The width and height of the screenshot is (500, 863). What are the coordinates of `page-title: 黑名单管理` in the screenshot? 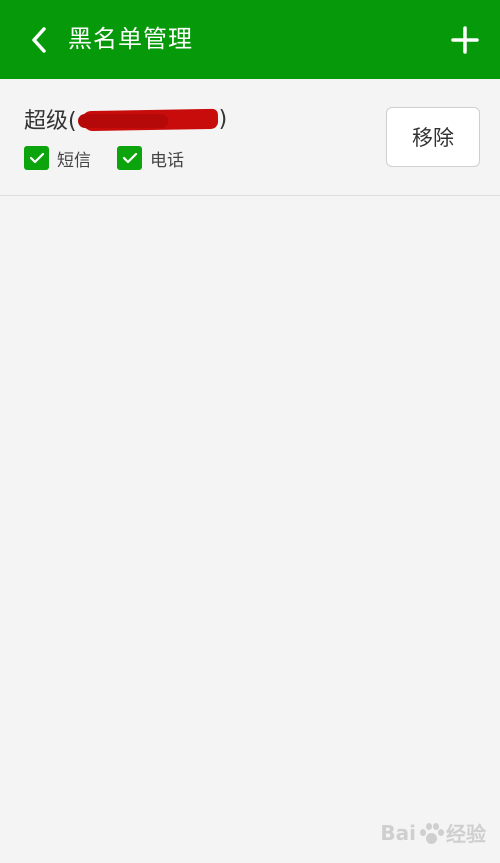 It's located at (130, 39).